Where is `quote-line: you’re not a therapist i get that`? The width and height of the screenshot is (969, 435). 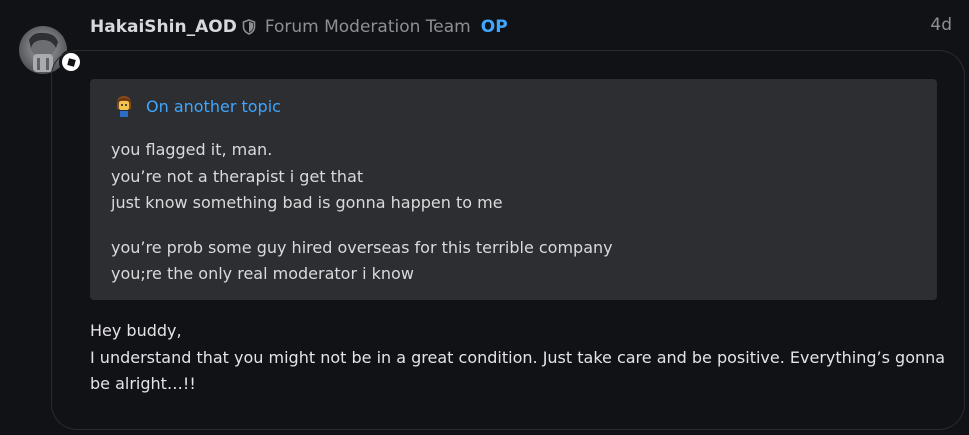
quote-line: you’re not a therapist i get that is located at coordinates (237, 176).